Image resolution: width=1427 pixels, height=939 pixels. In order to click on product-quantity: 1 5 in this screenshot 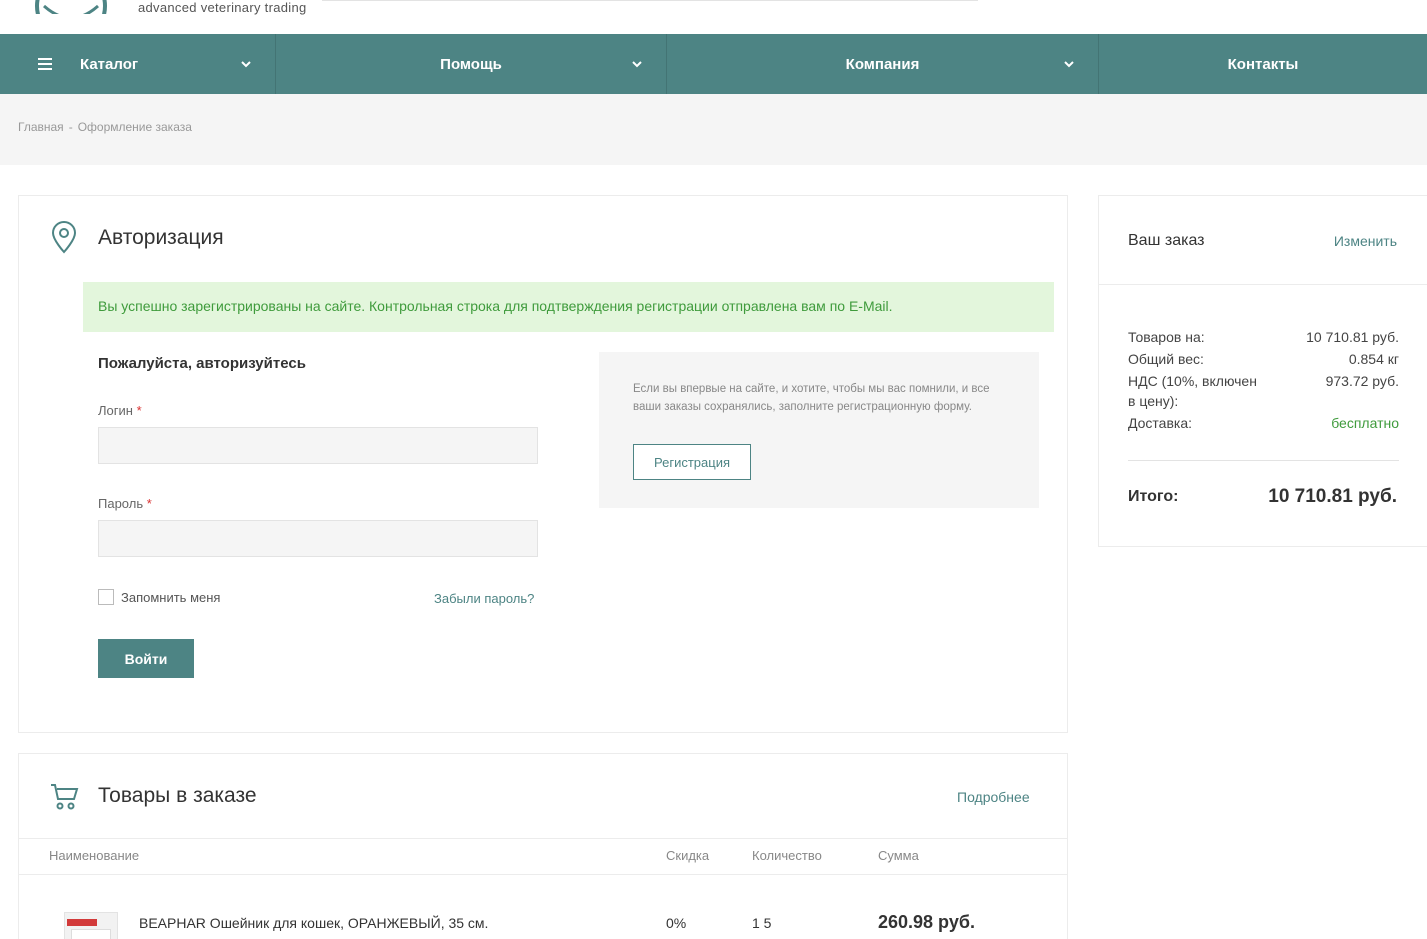, I will do `click(762, 923)`.